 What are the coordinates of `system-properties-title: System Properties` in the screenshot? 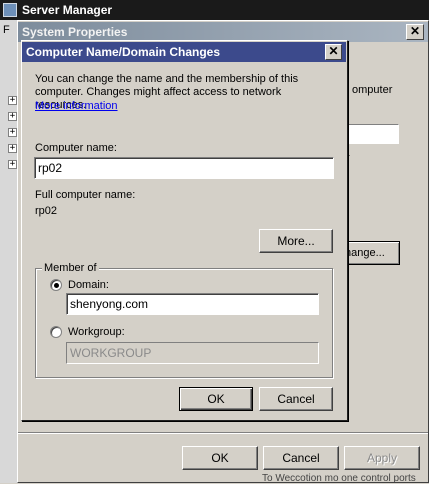 It's located at (75, 32).